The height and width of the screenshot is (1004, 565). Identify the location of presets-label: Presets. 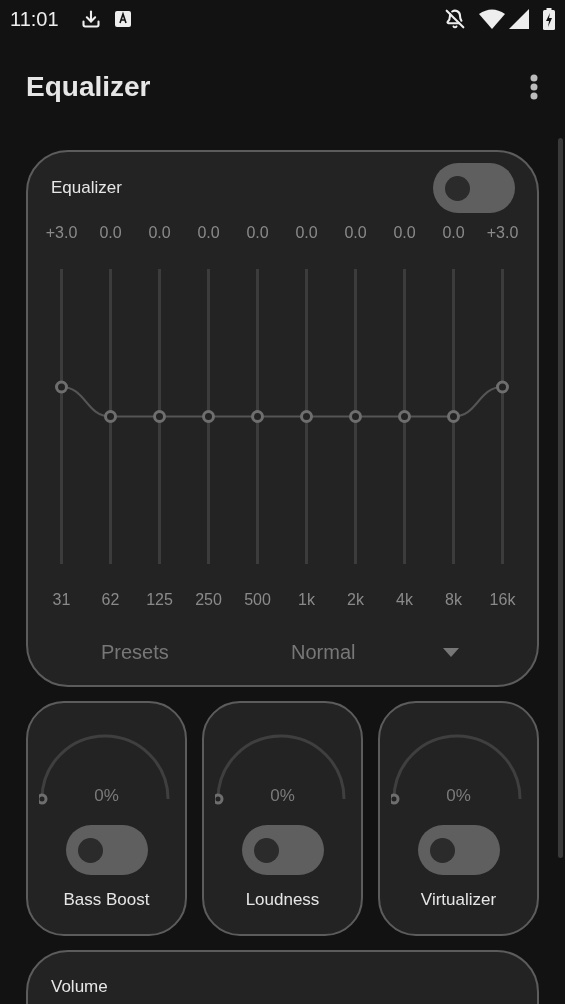
(135, 652).